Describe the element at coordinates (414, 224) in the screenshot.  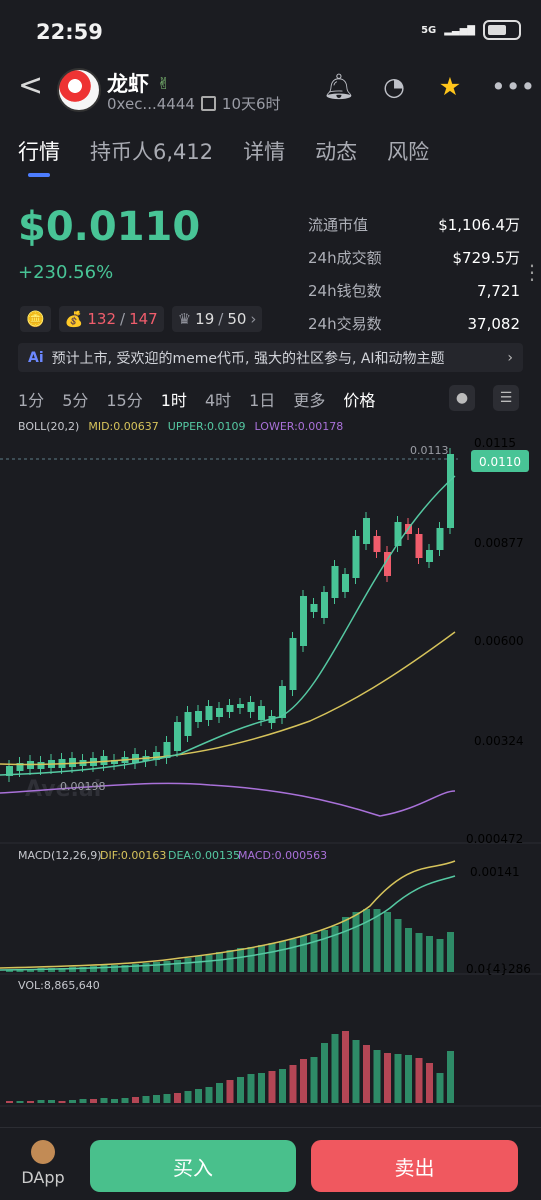
I see `stat-row: 流通市值 $1,106.4万` at that location.